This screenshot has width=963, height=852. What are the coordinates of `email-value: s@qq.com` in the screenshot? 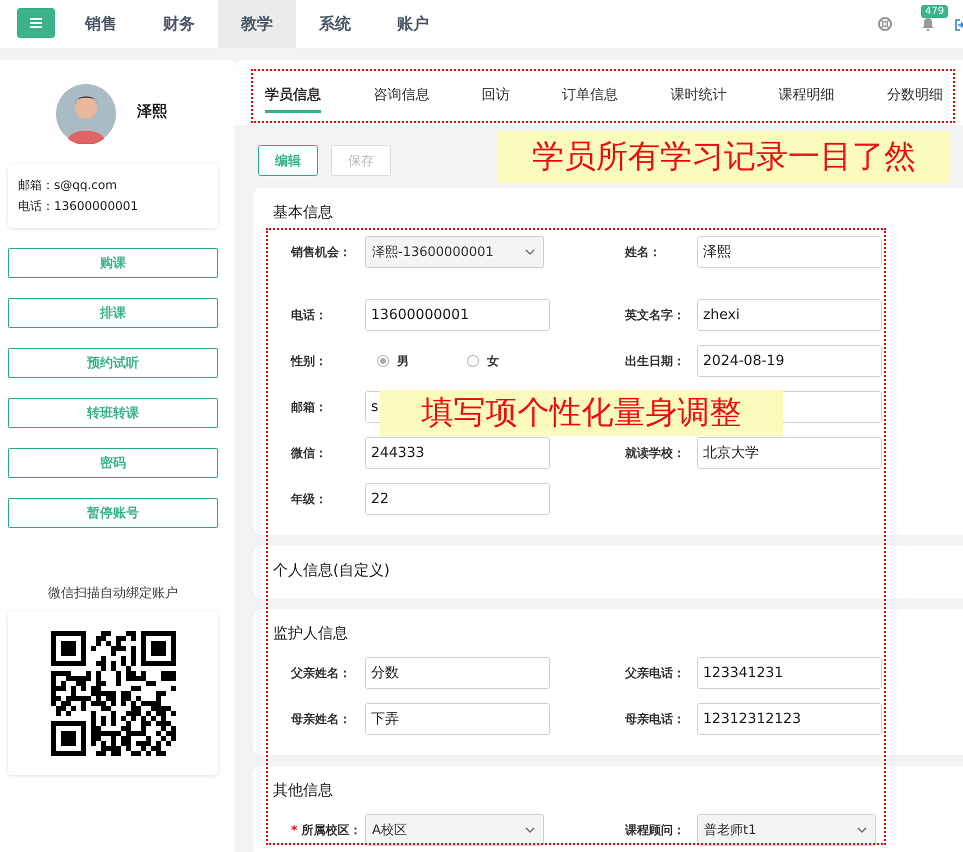 It's located at (85, 185).